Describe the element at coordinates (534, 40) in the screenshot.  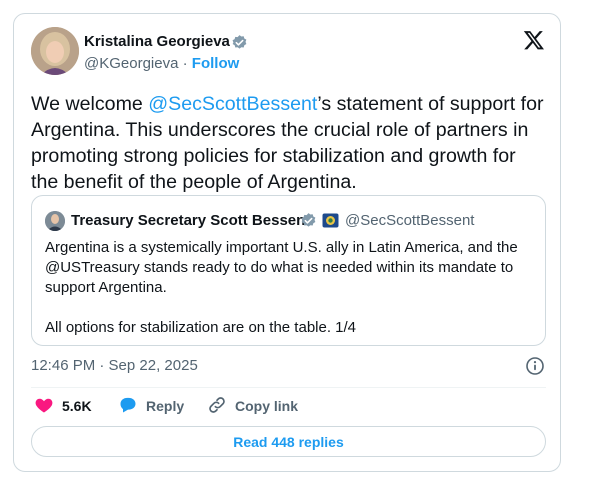
I see `x-logo-icon` at that location.